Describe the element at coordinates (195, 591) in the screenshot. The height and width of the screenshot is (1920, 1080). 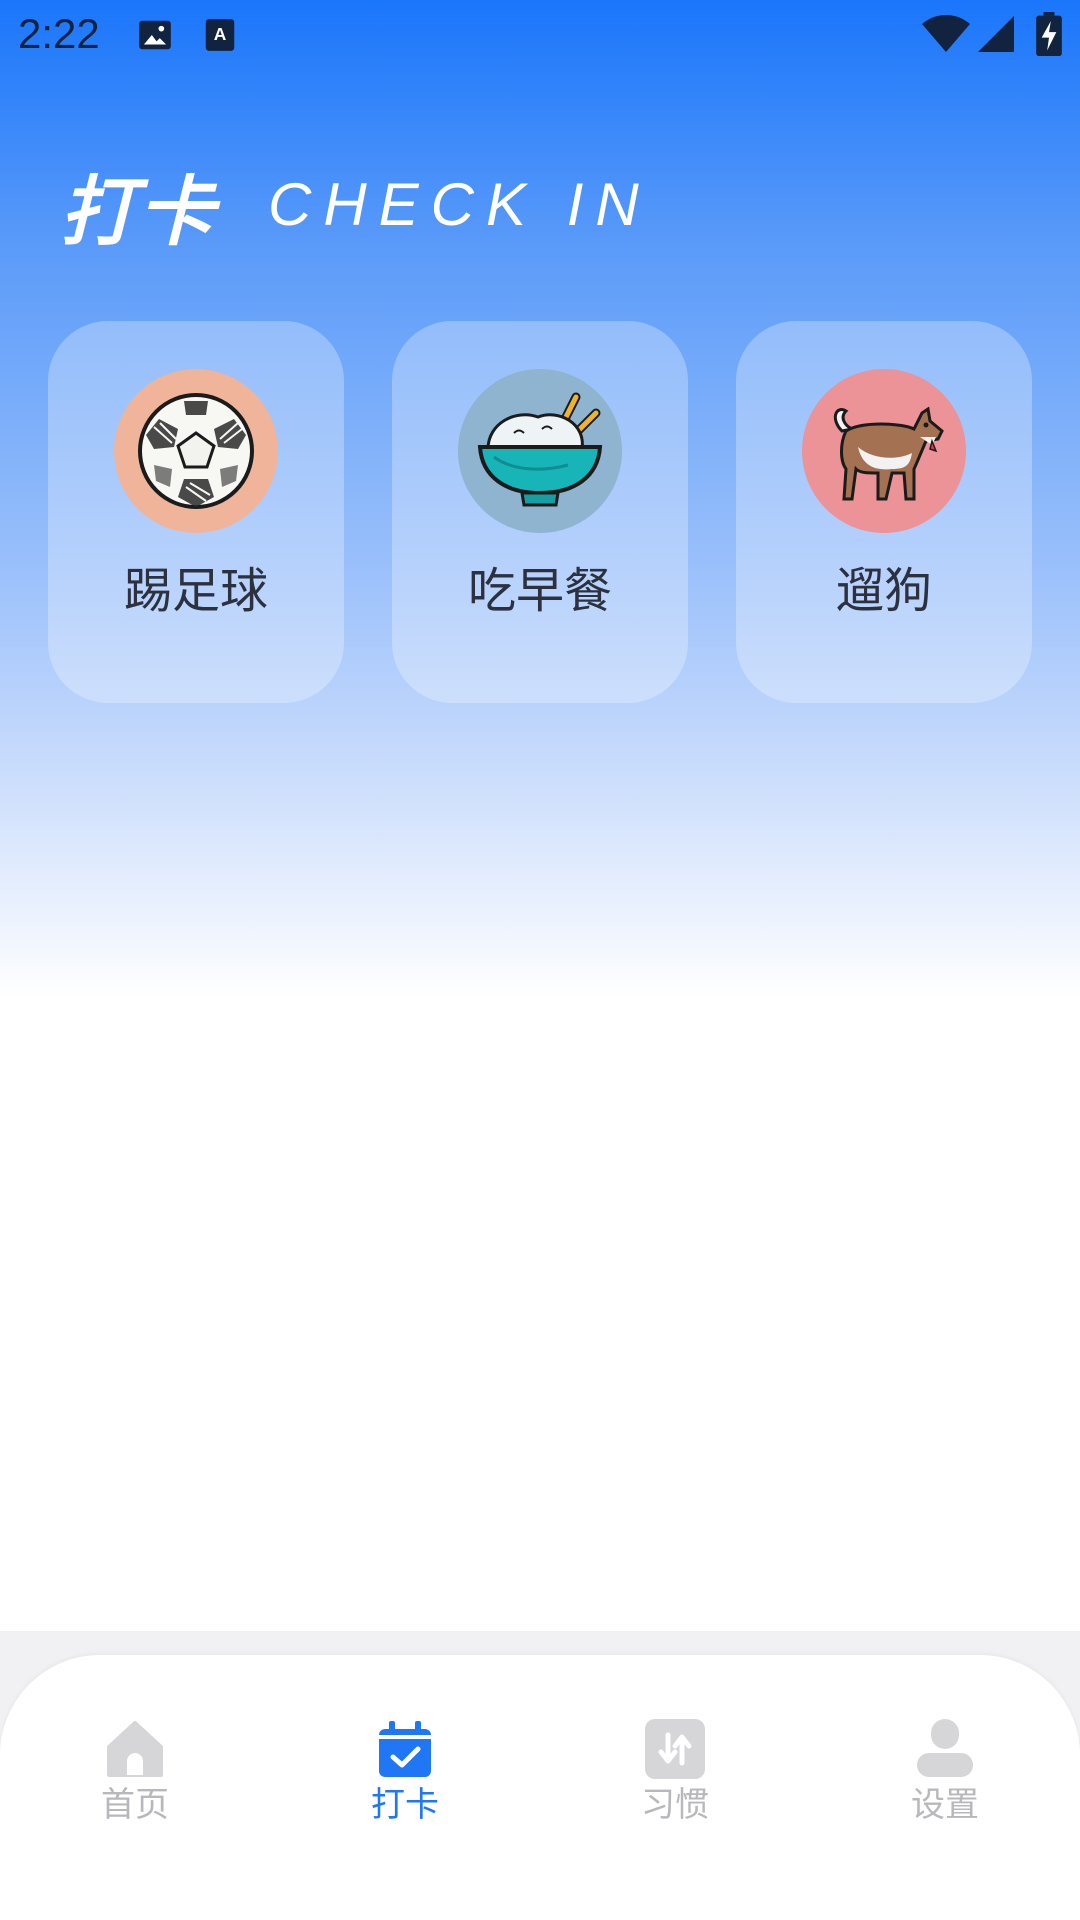
I see `card-label: 踢足球` at that location.